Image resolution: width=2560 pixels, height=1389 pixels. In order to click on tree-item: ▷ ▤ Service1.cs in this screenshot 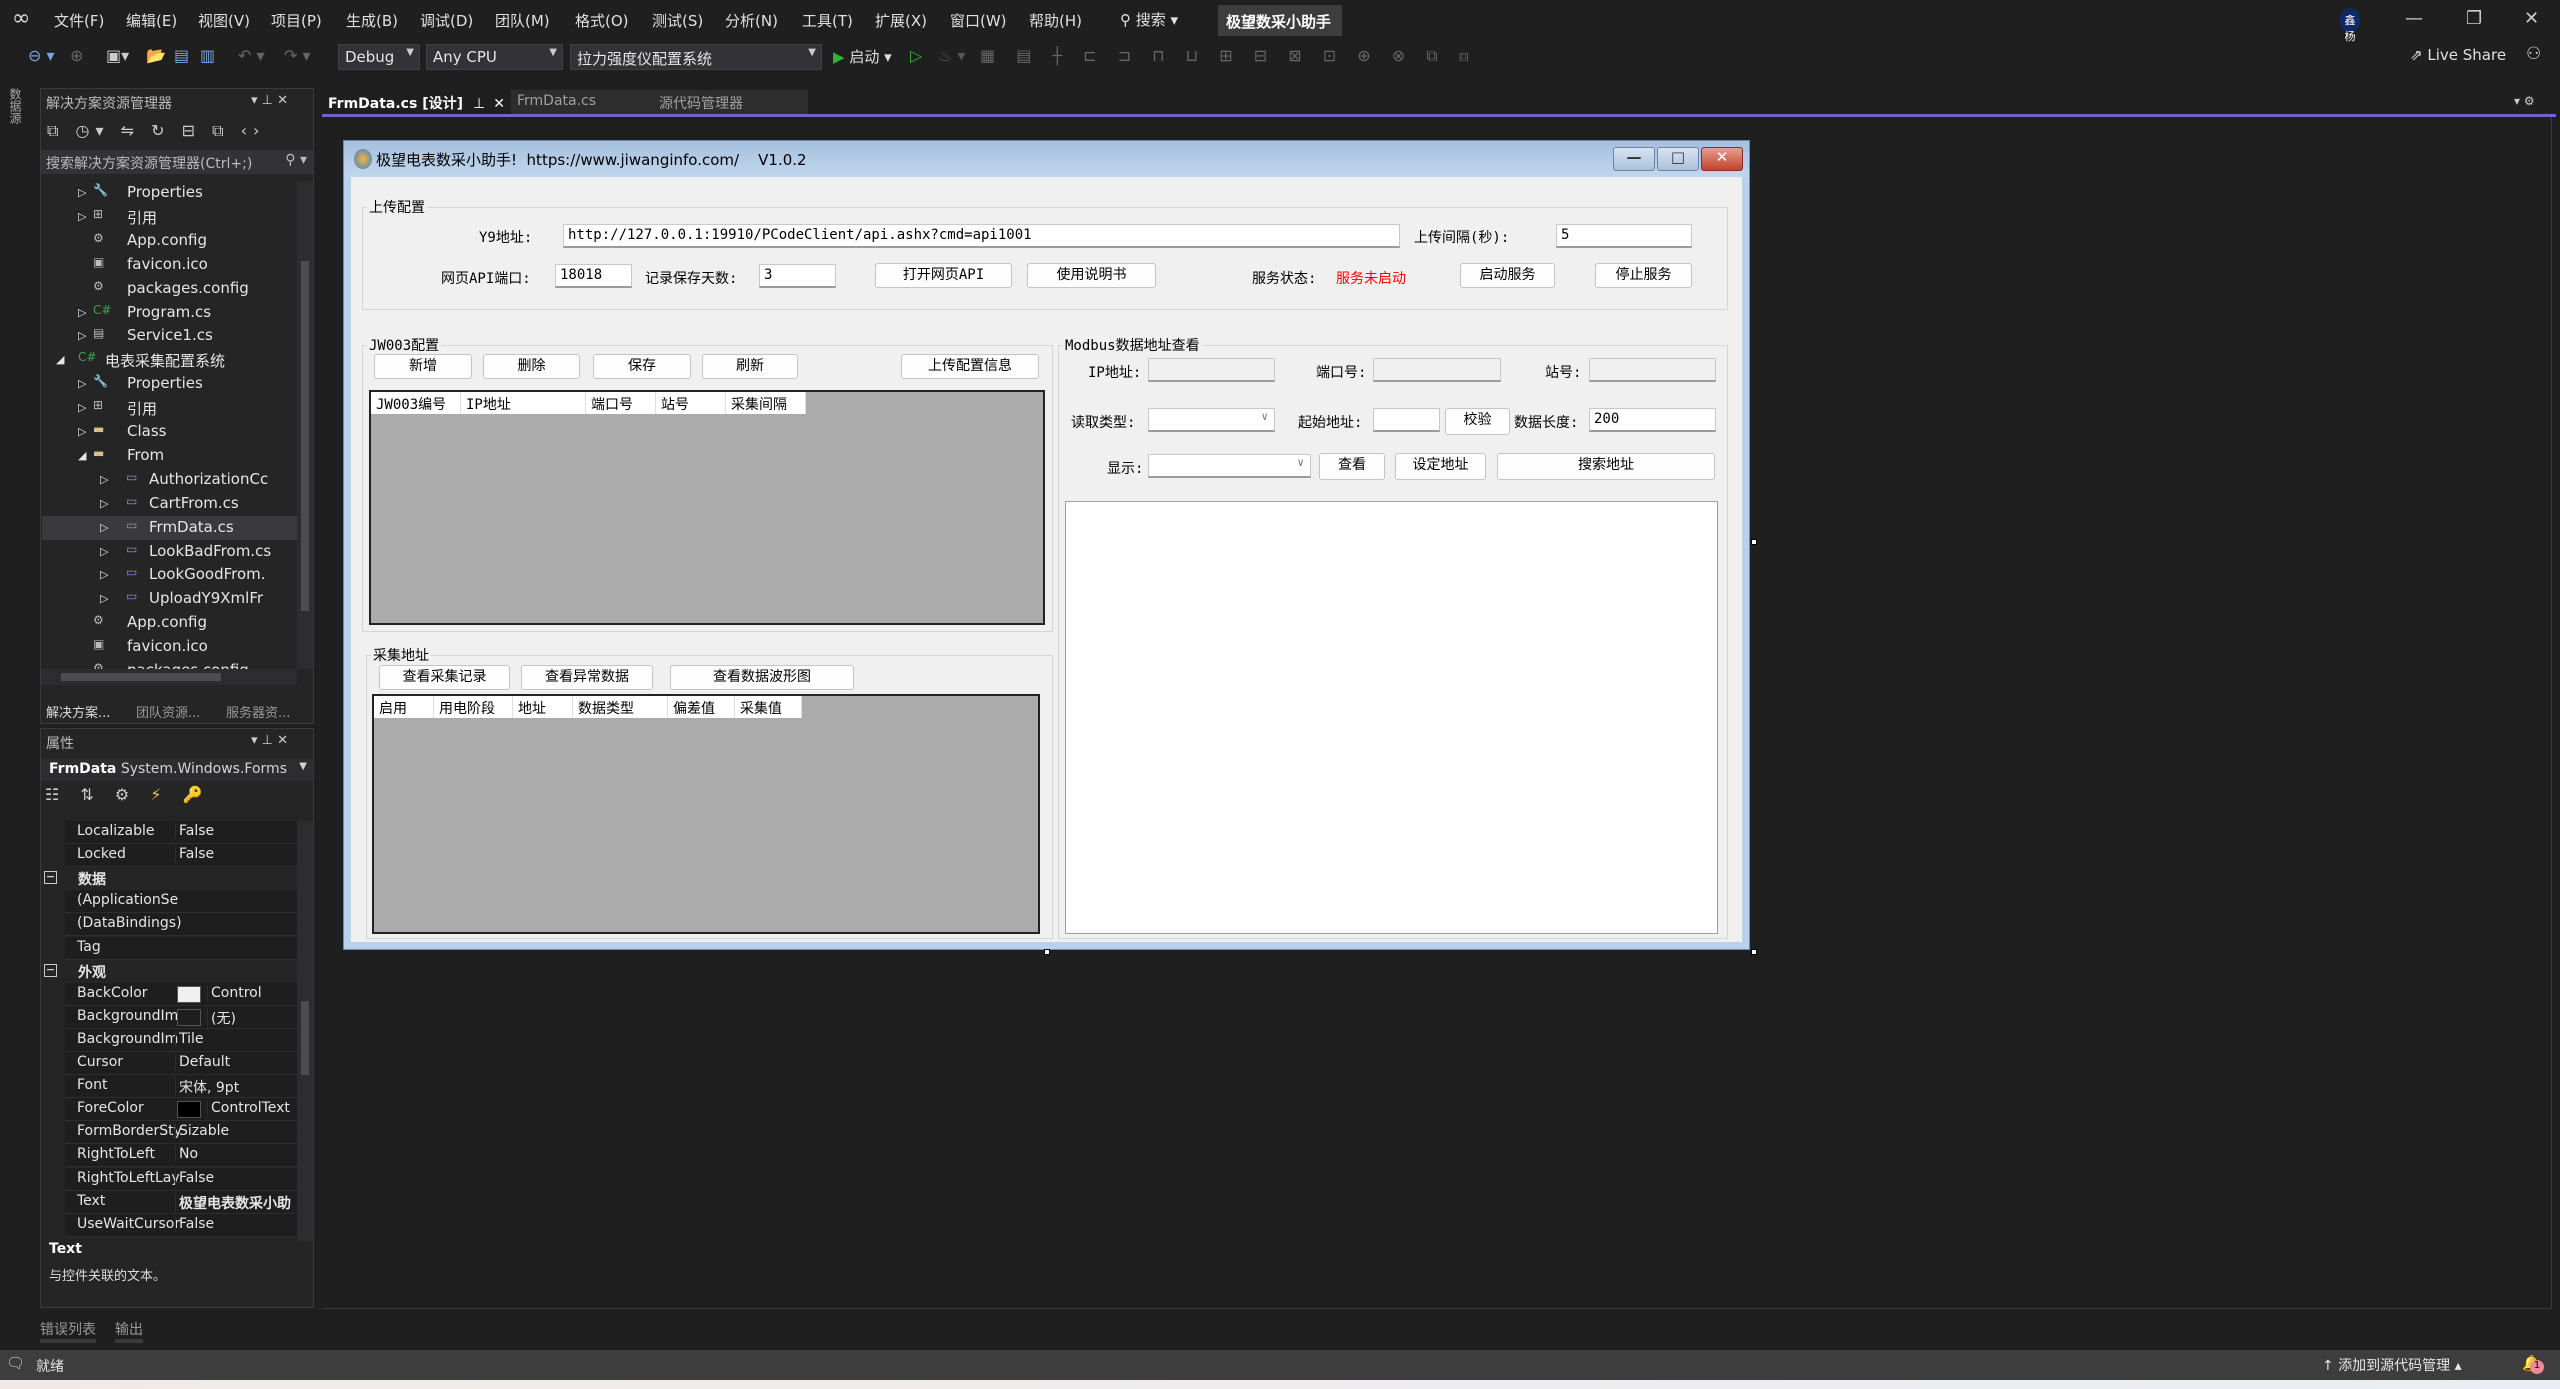, I will do `click(169, 336)`.